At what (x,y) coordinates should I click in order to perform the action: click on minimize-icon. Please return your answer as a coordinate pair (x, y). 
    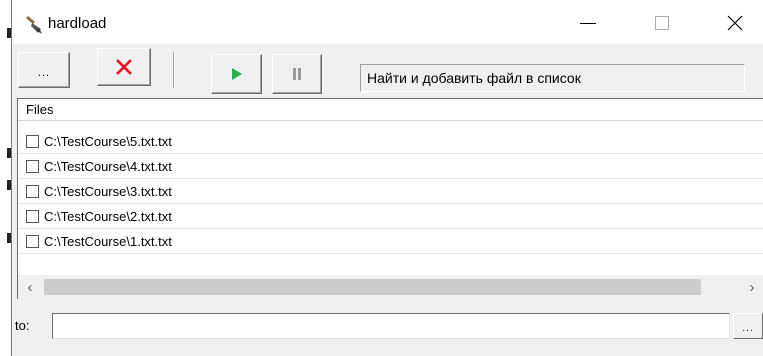
    Looking at the image, I should click on (588, 23).